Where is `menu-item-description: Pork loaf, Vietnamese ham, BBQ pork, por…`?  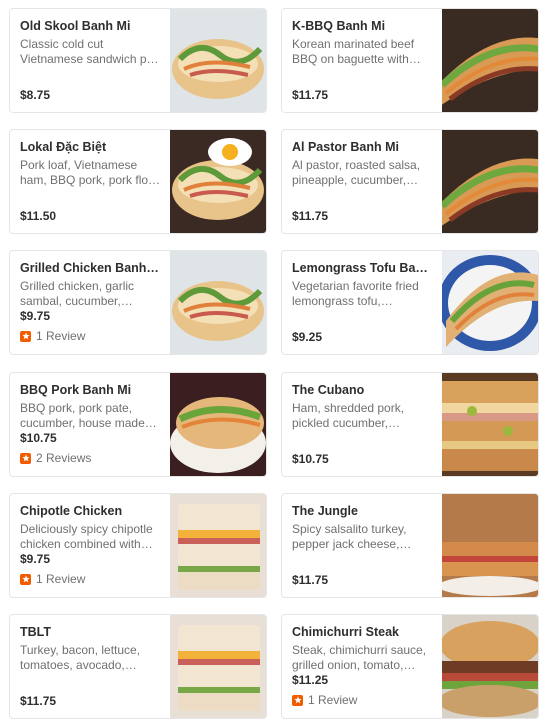 menu-item-description: Pork loaf, Vietnamese ham, BBQ pork, por… is located at coordinates (90, 172).